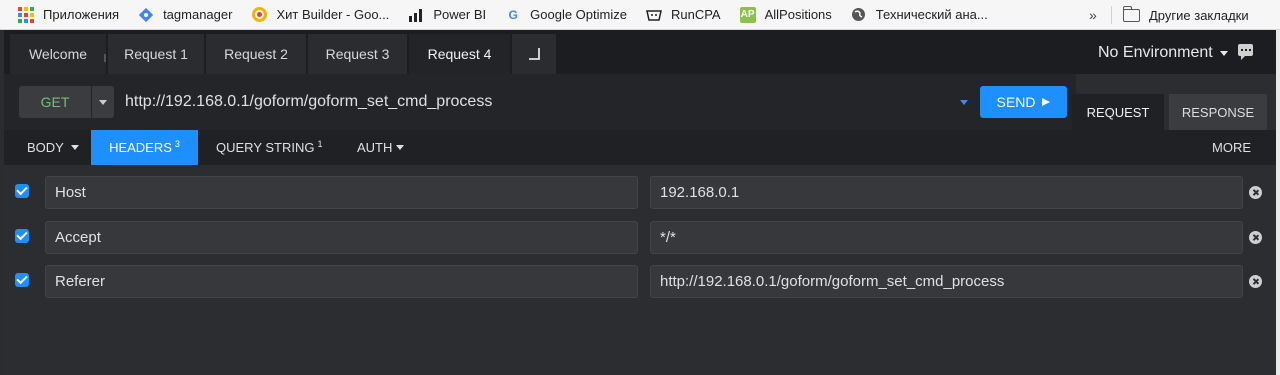 The height and width of the screenshot is (375, 1280). I want to click on google-g-icon: G, so click(513, 14).